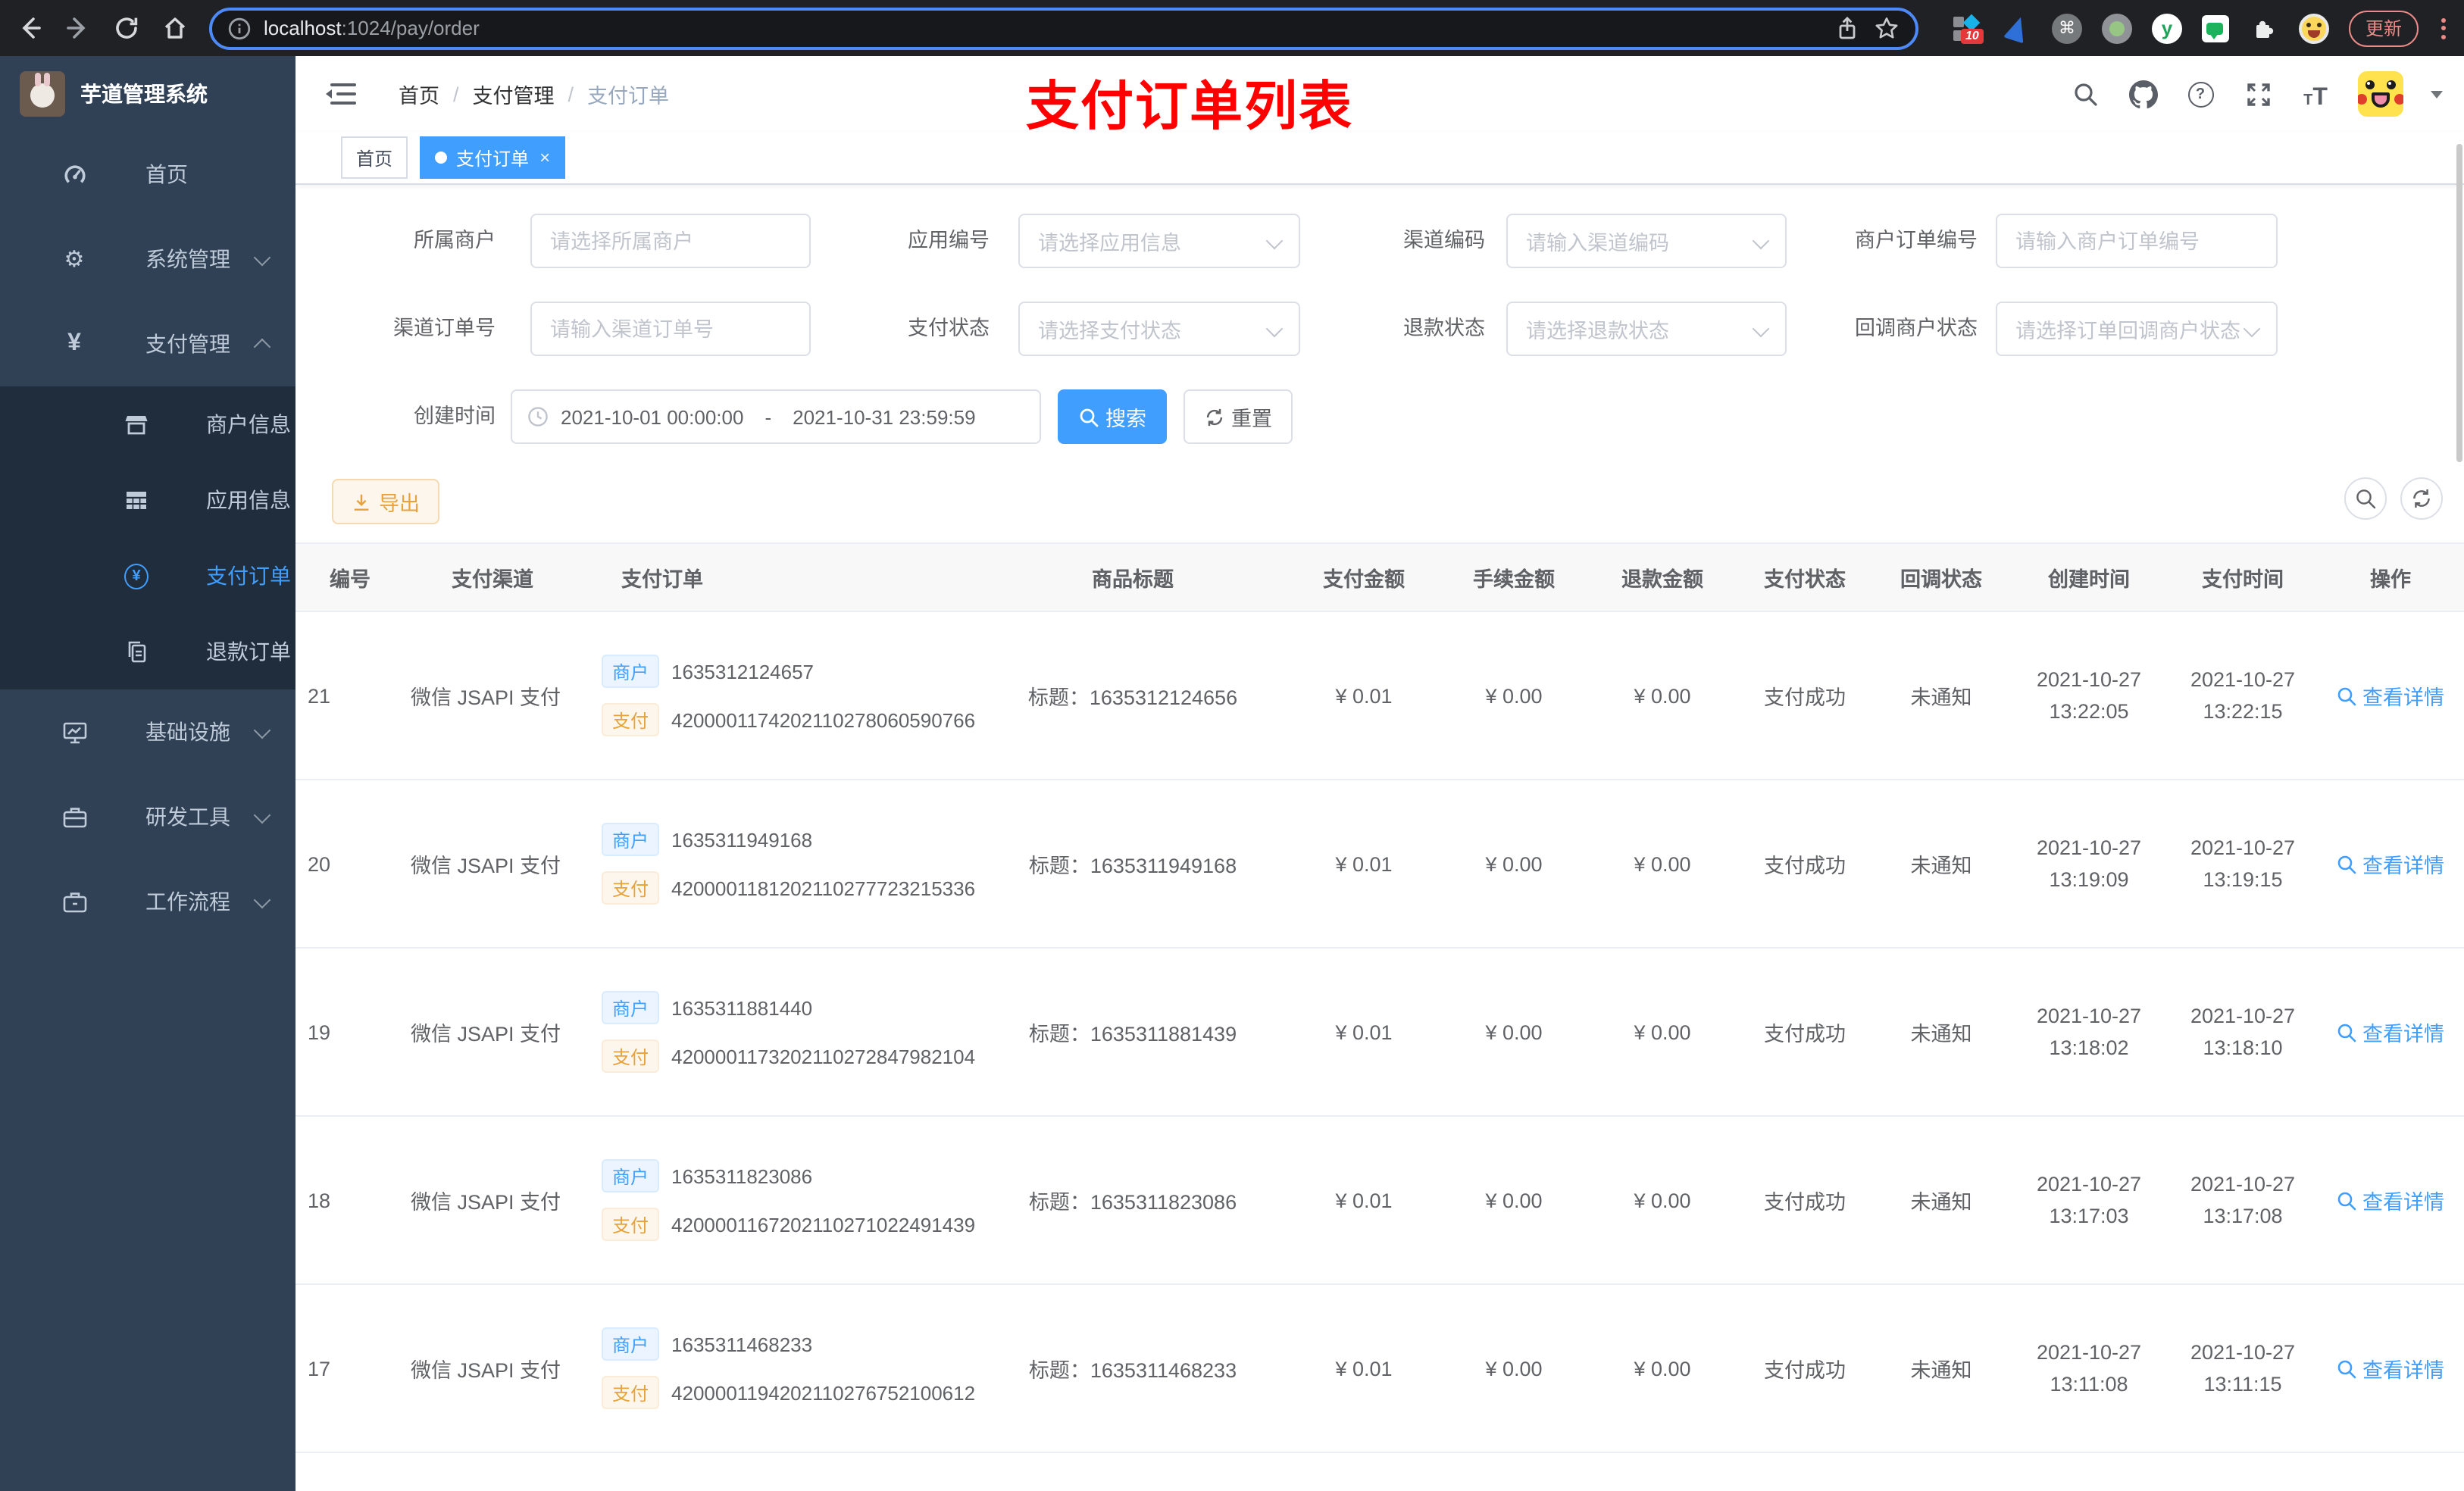 This screenshot has width=2464, height=1491. What do you see at coordinates (514, 94) in the screenshot?
I see `breadcrumb-payment: 支付管理` at bounding box center [514, 94].